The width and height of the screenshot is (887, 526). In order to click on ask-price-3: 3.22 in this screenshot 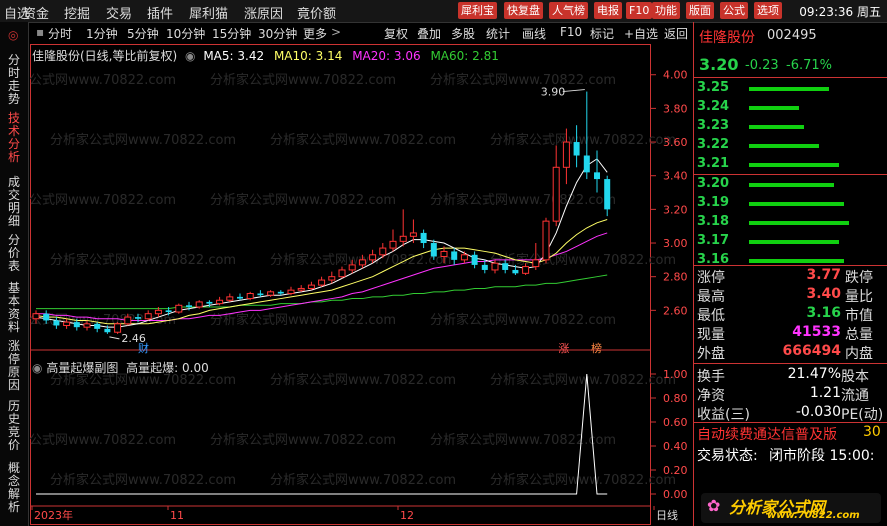, I will do `click(713, 144)`.